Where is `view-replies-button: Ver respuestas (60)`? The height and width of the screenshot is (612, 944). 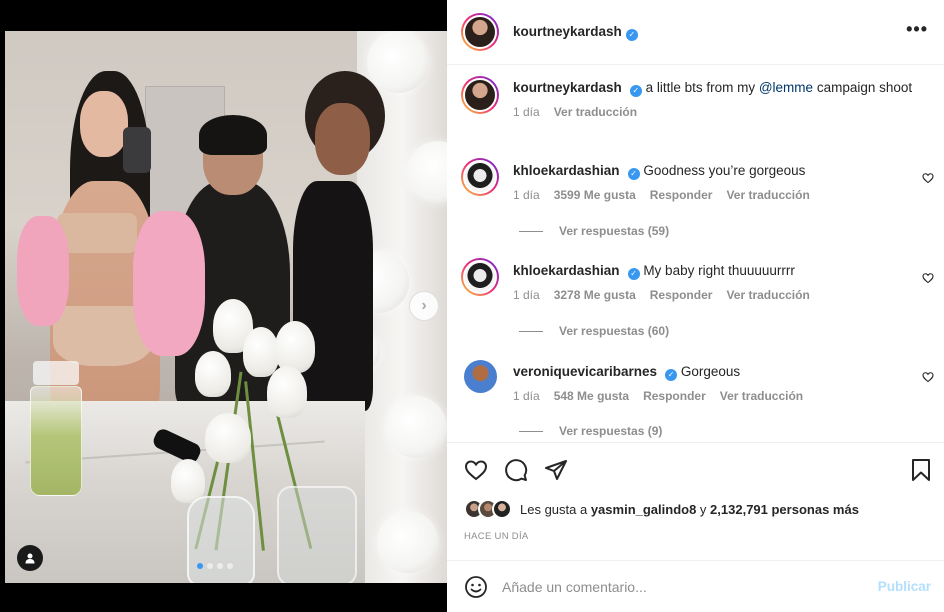 view-replies-button: Ver respuestas (60) is located at coordinates (594, 331).